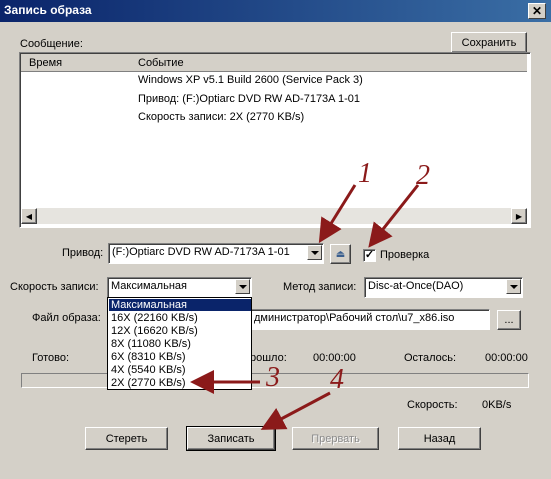 The height and width of the screenshot is (479, 551). I want to click on annotation-number-1: 1, so click(365, 173).